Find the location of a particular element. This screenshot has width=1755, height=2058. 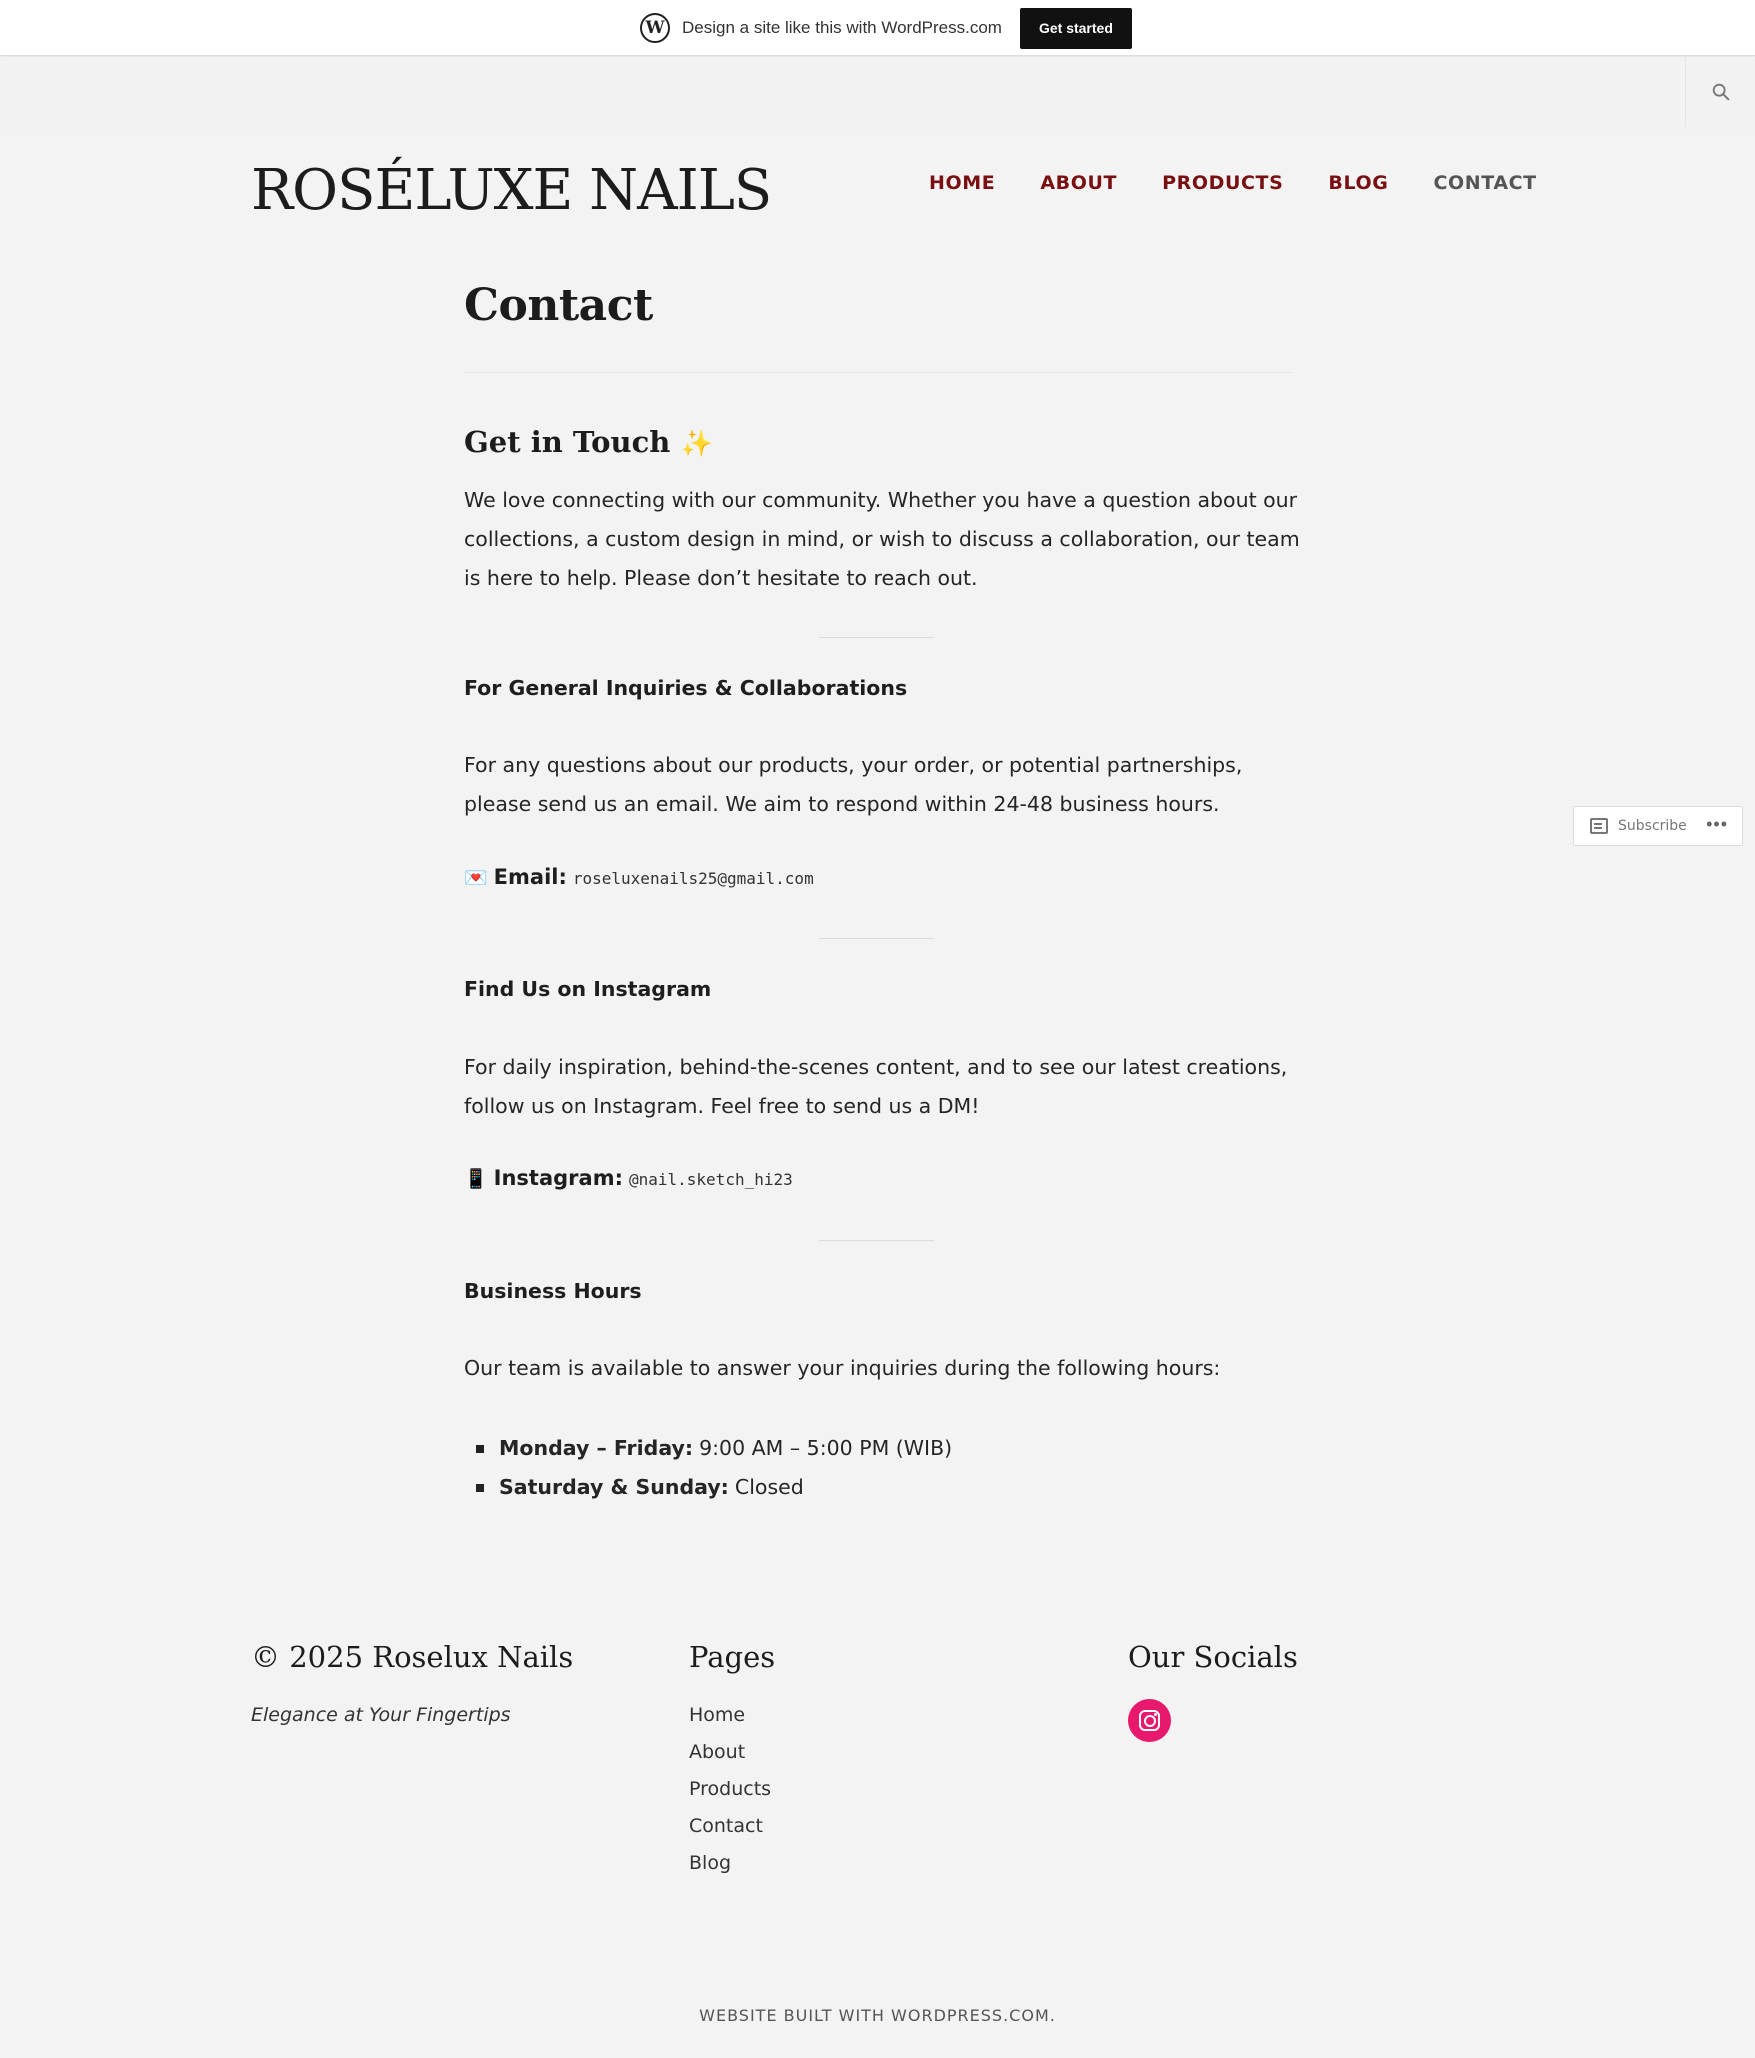

footer-socials-heading: Our Socials is located at coordinates (1213, 1657).